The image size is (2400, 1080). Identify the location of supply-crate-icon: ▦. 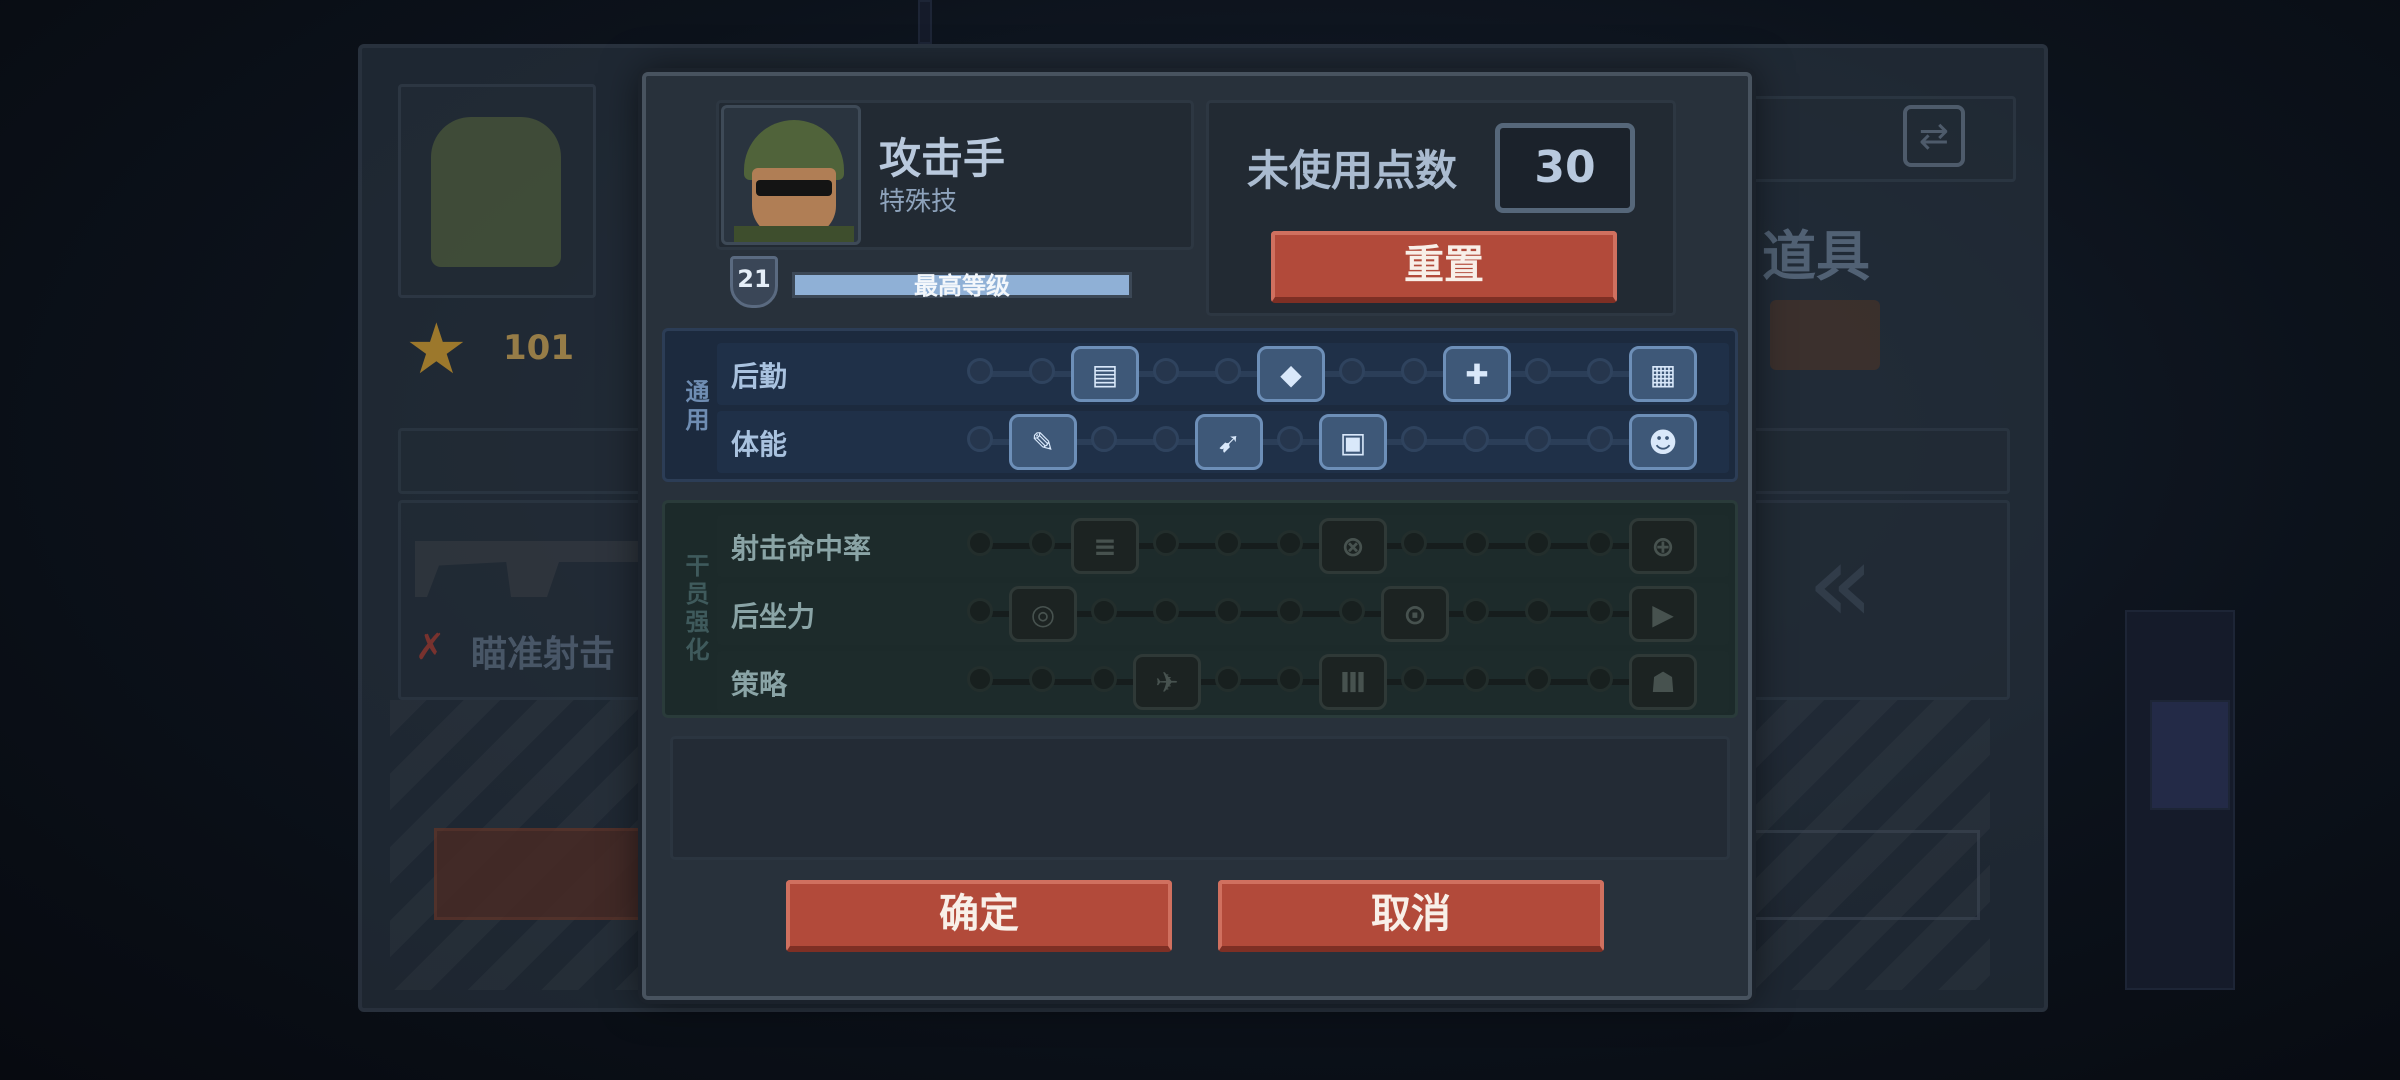
(1663, 374).